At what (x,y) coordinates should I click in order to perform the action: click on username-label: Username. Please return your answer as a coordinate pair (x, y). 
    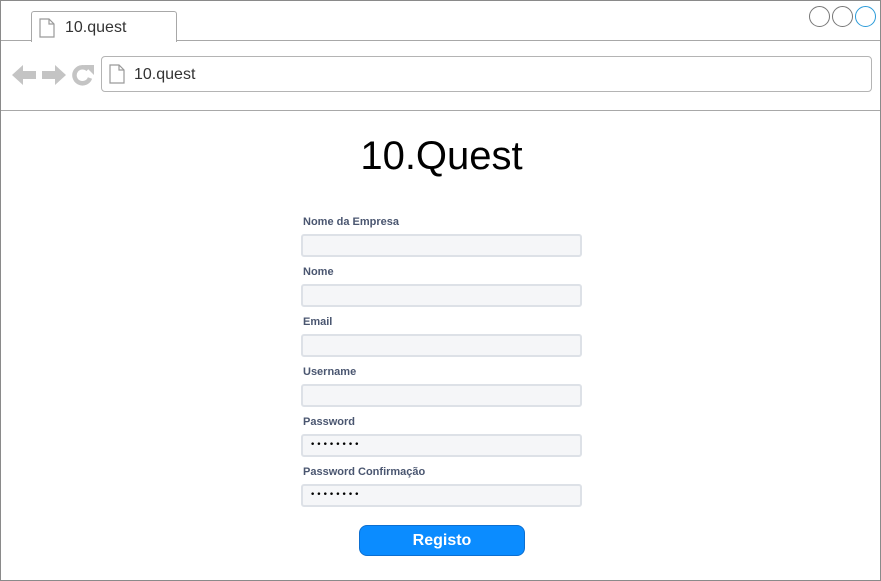
    Looking at the image, I should click on (330, 372).